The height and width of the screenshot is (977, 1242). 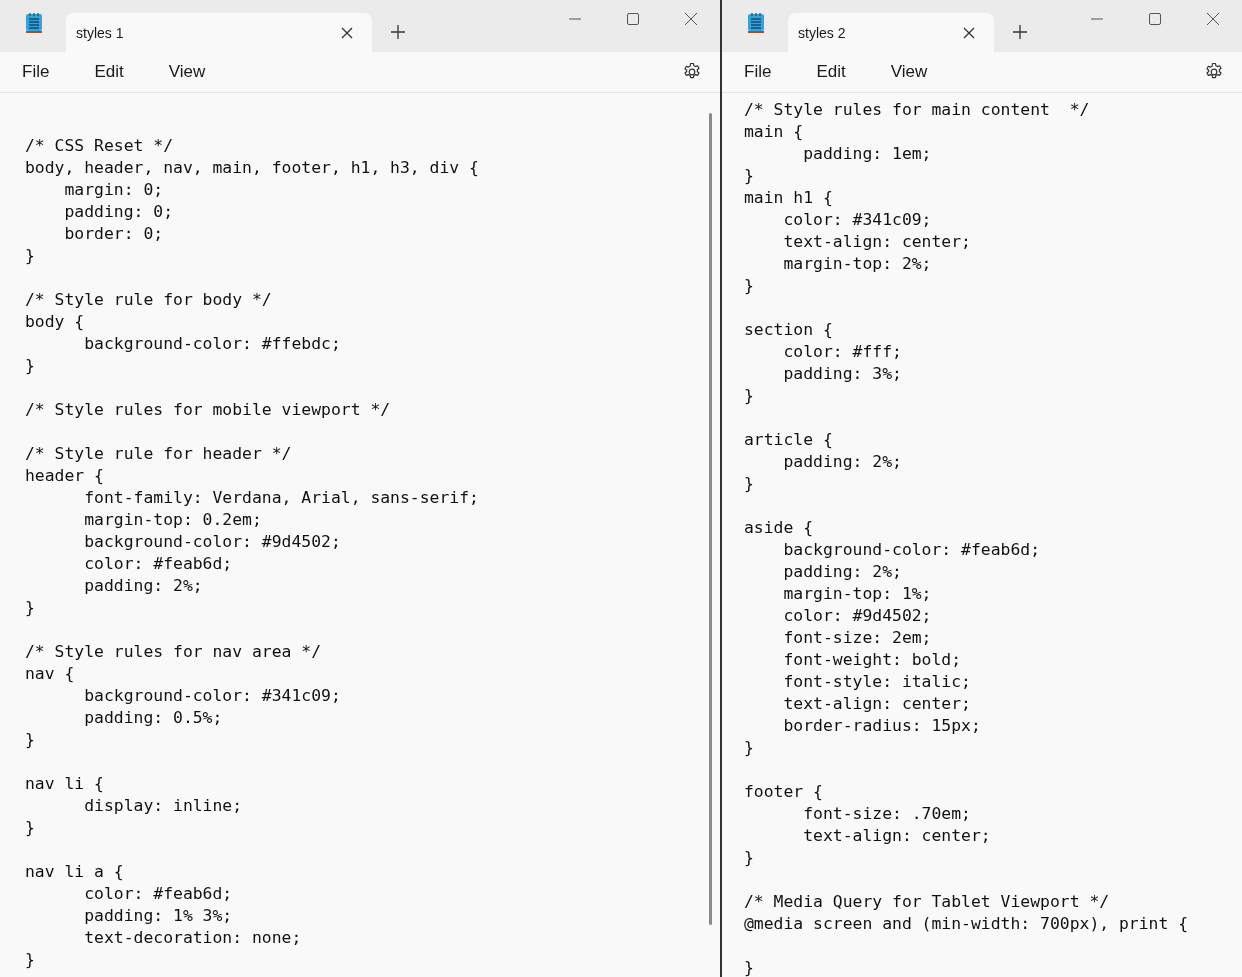 I want to click on scrollbar, so click(x=710, y=519).